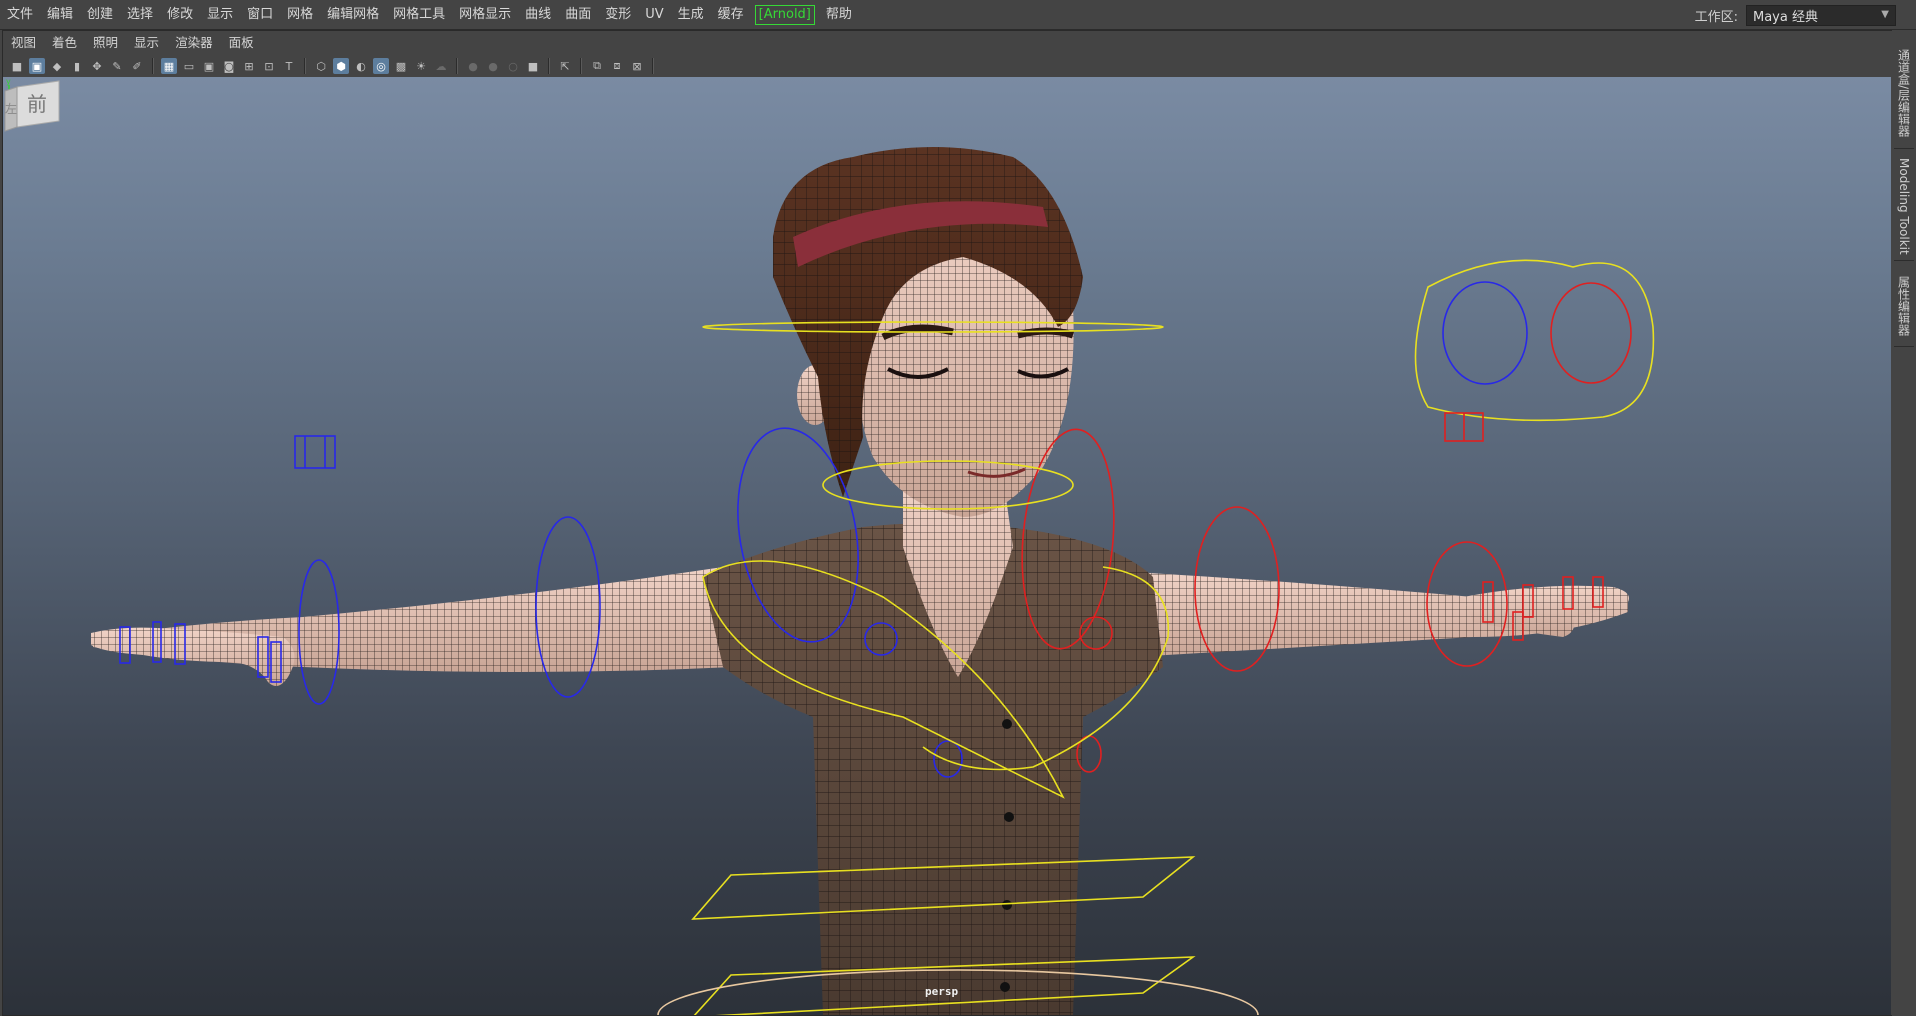  What do you see at coordinates (493, 66) in the screenshot?
I see `motion-blur-icon: ●` at bounding box center [493, 66].